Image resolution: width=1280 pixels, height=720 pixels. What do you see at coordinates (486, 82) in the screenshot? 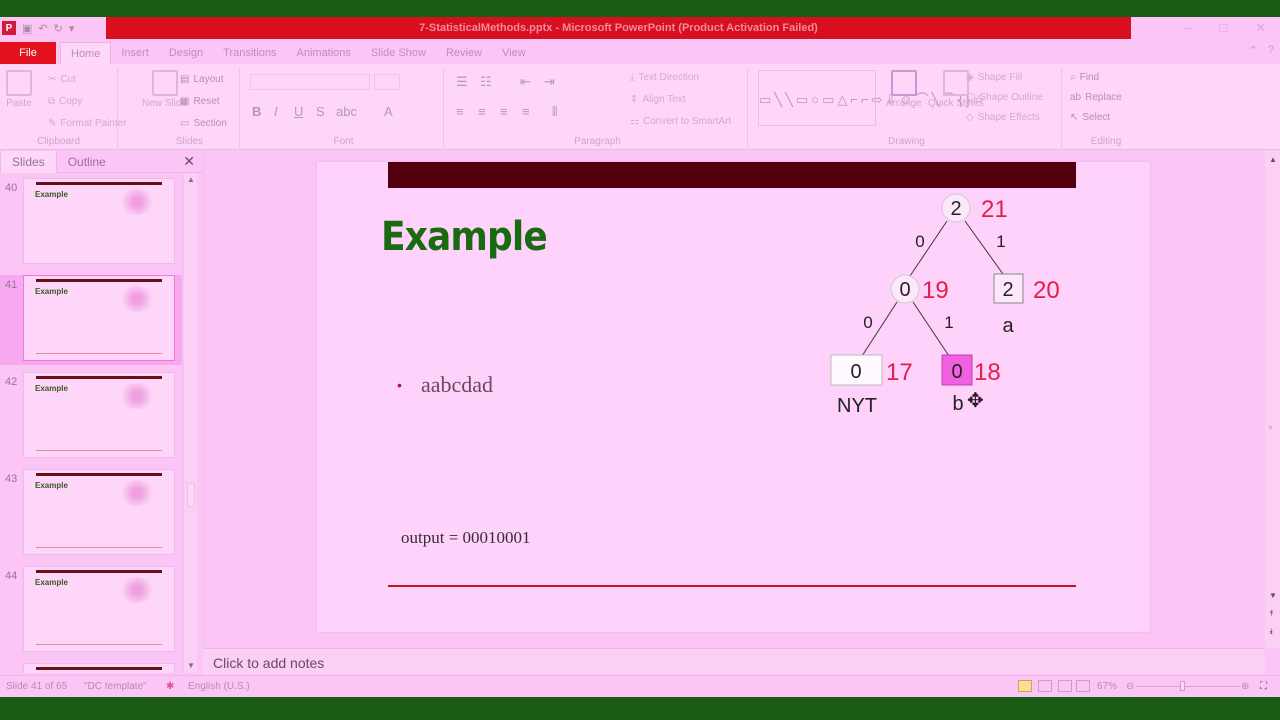
I see `numbering-icon: ☷` at bounding box center [486, 82].